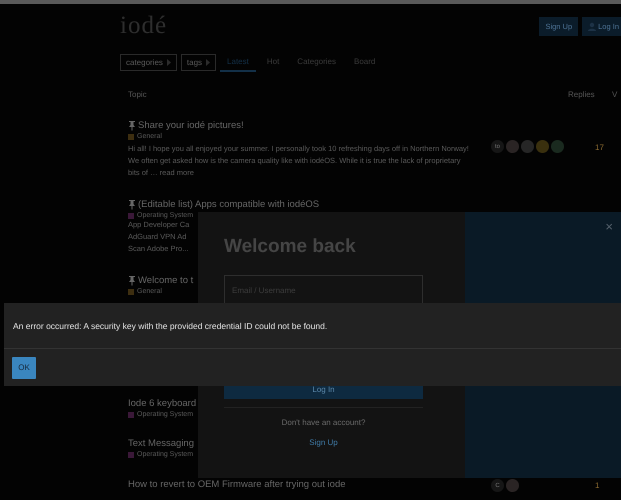  What do you see at coordinates (162, 403) in the screenshot?
I see `topic-title: Iode 6 keyboard` at bounding box center [162, 403].